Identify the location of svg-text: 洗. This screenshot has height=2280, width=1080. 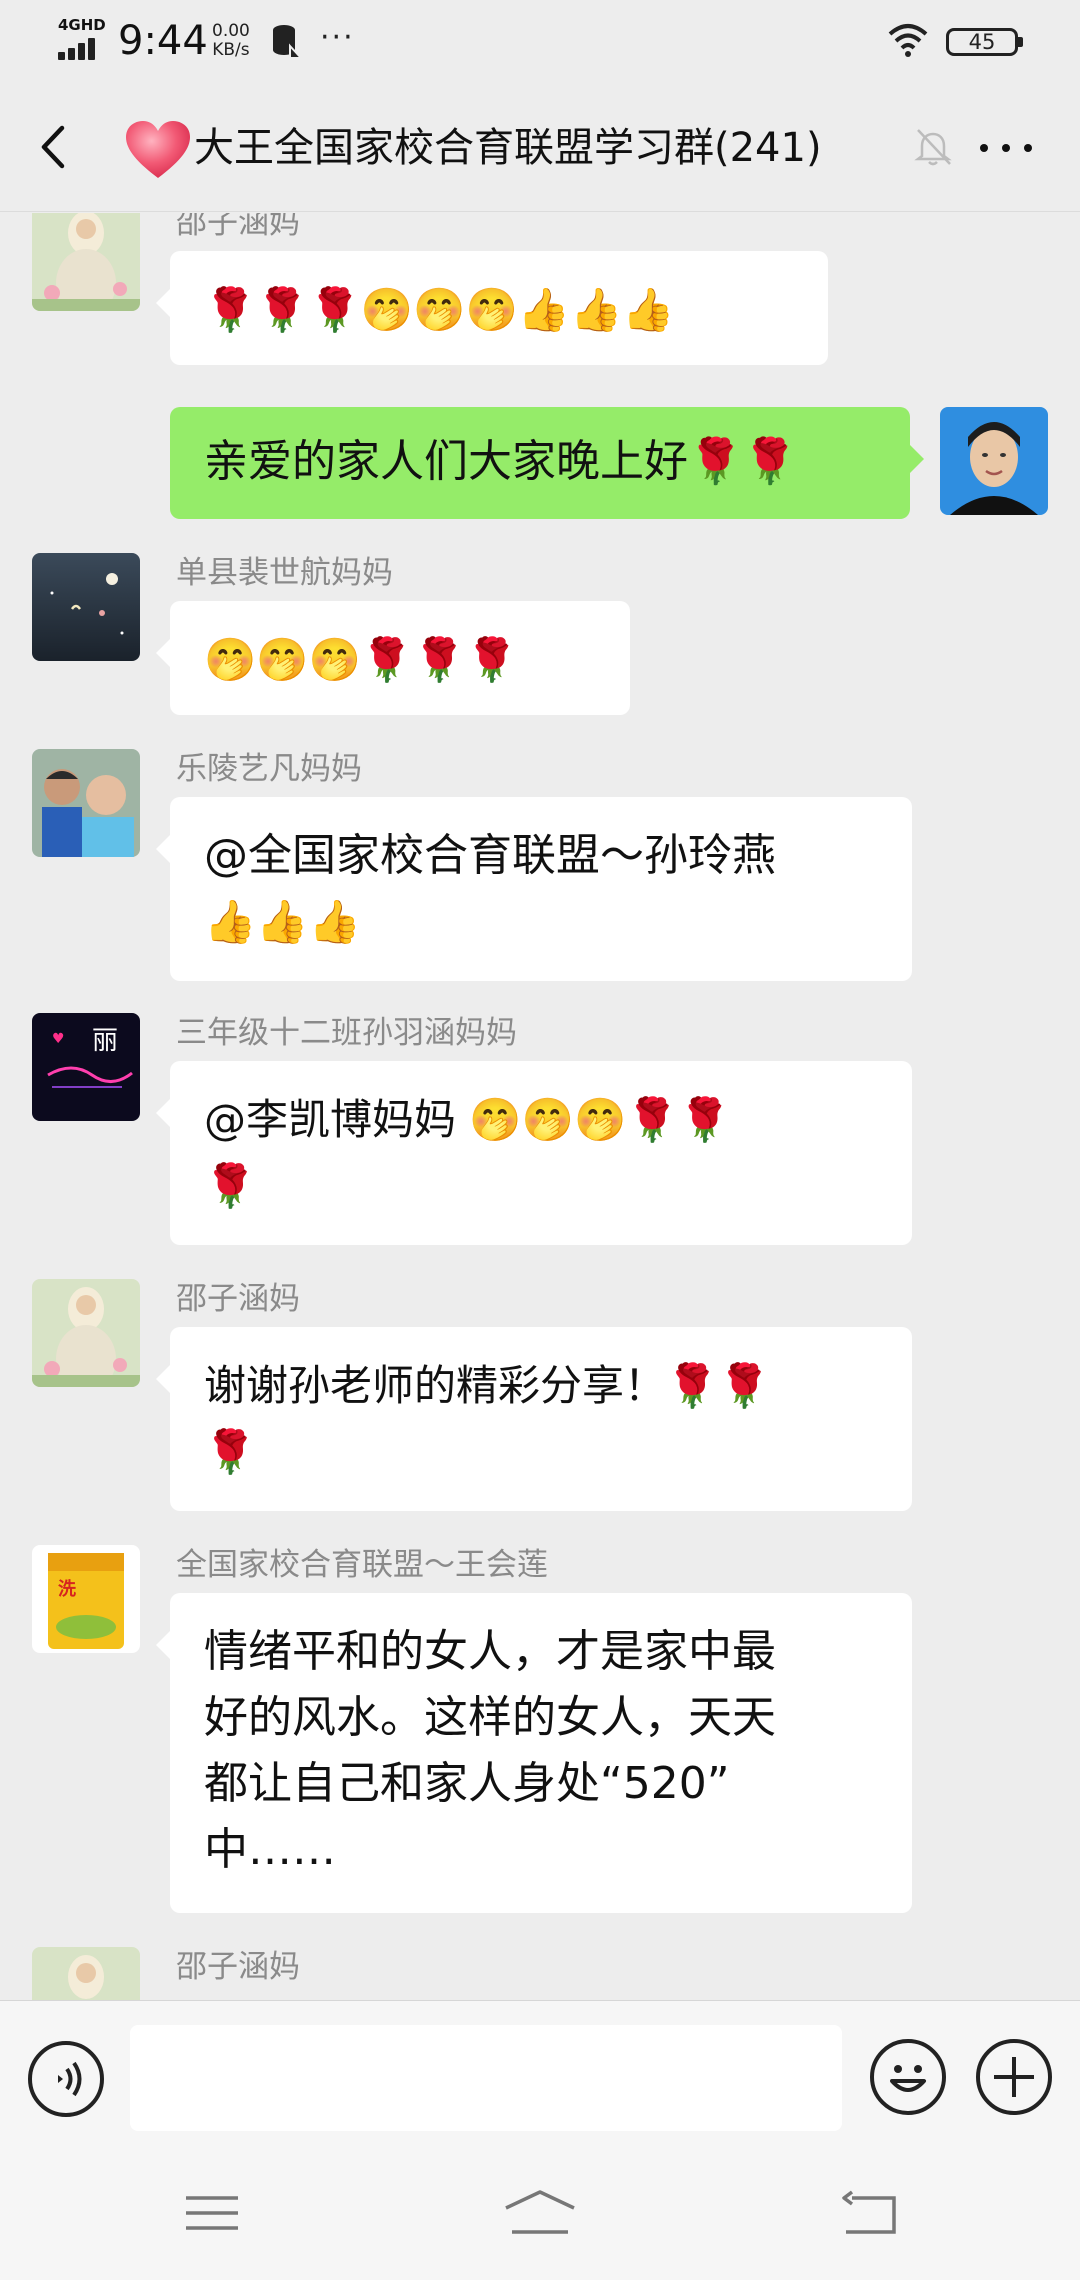
(67, 1589).